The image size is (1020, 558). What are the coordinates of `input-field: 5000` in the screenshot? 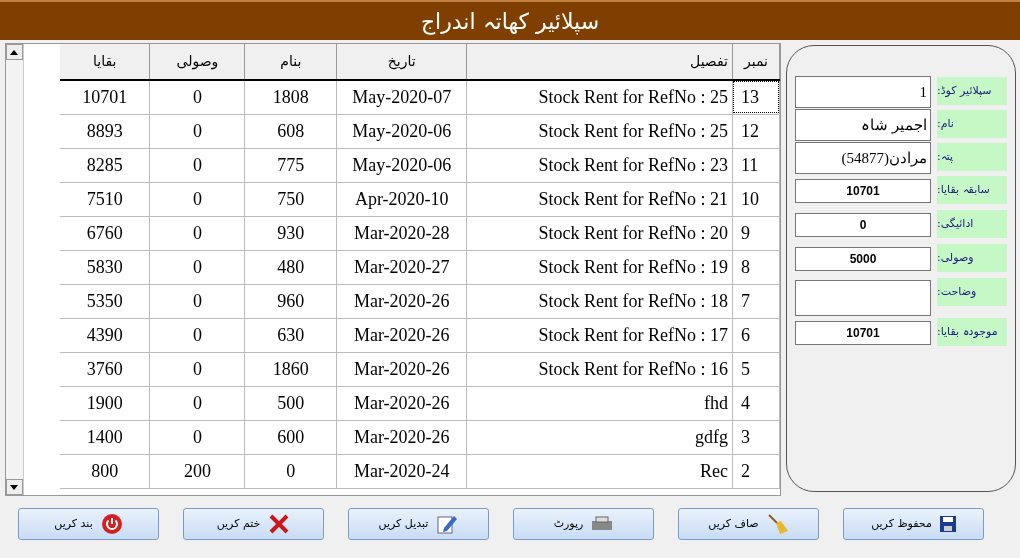 It's located at (863, 259).